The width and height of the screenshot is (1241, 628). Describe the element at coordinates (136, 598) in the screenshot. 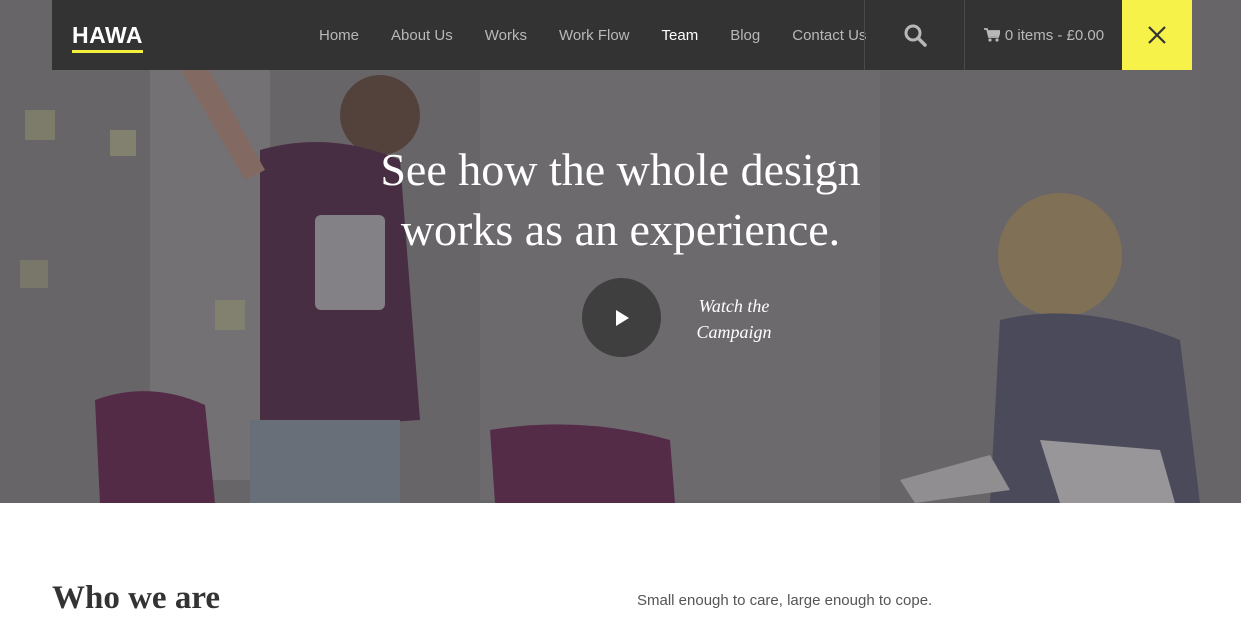

I see `section-heading-who-we-are: Who we are` at that location.